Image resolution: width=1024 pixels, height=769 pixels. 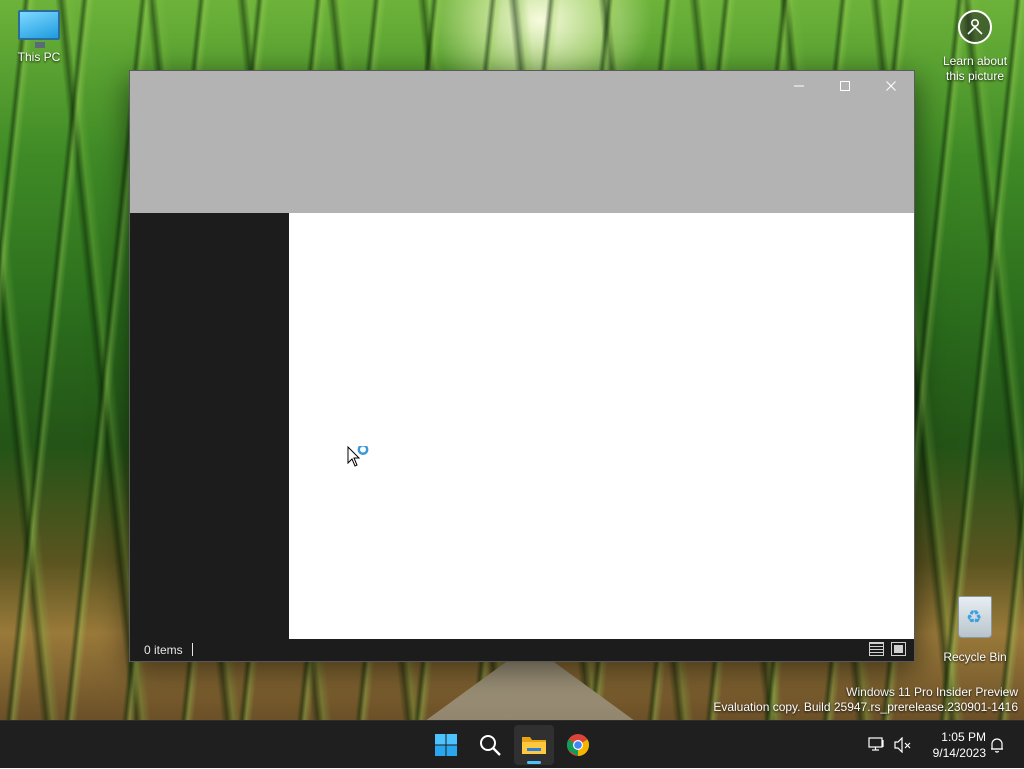 I want to click on desktop-icon-learn-about-picture: Learn about this picture, so click(x=975, y=47).